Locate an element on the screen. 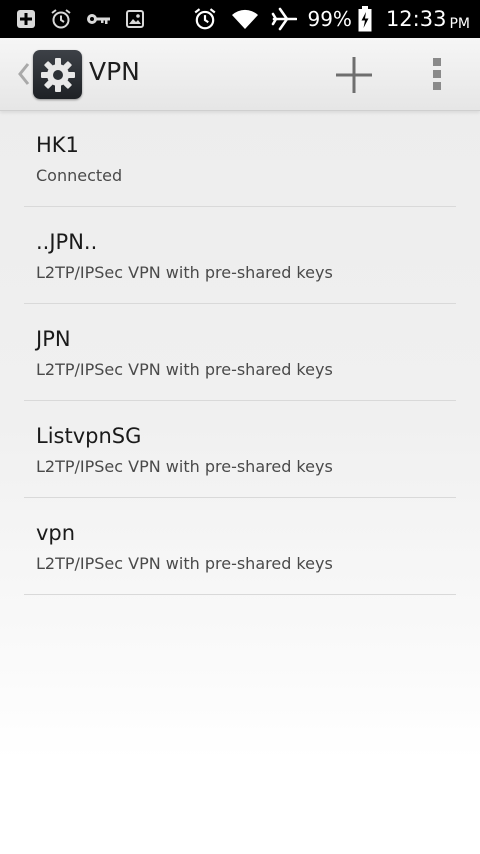 The height and width of the screenshot is (854, 480). vpn-profile-name: ListvpnSG is located at coordinates (89, 436).